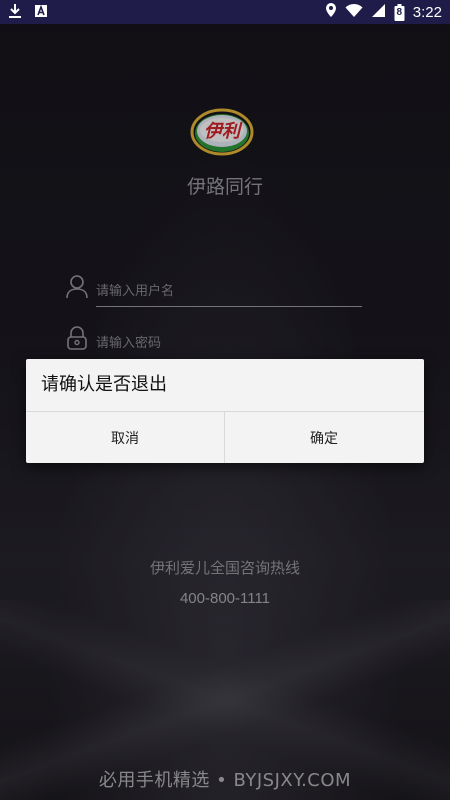 The image size is (450, 800). What do you see at coordinates (331, 12) in the screenshot?
I see `location-icon` at bounding box center [331, 12].